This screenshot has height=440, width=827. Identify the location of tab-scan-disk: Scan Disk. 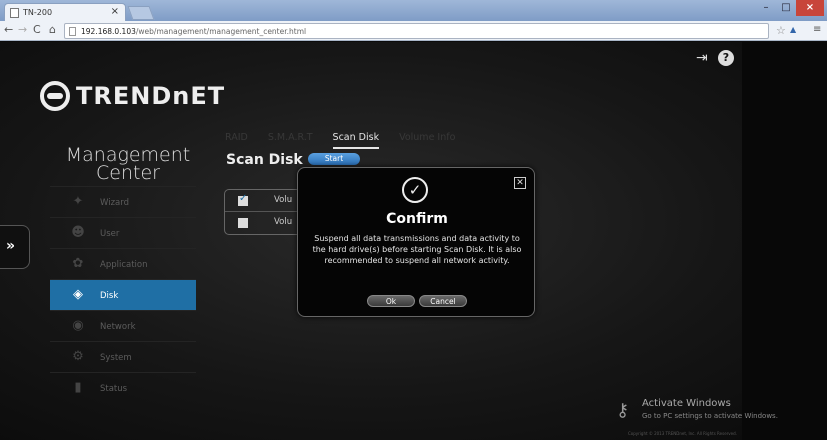
(356, 140).